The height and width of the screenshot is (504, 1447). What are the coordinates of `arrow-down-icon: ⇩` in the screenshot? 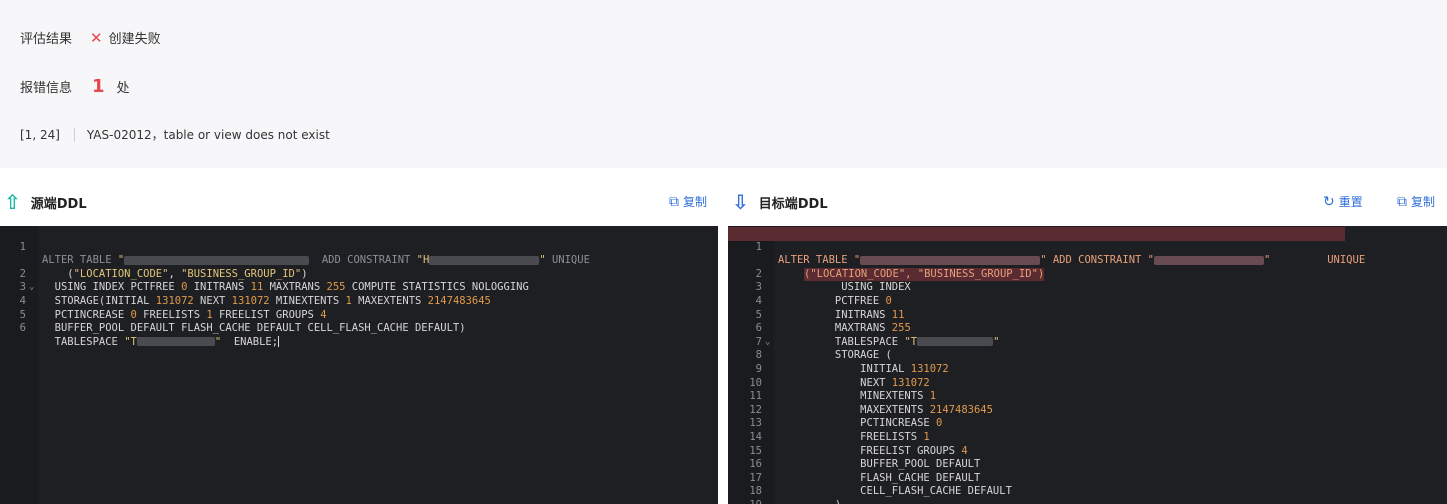 It's located at (740, 202).